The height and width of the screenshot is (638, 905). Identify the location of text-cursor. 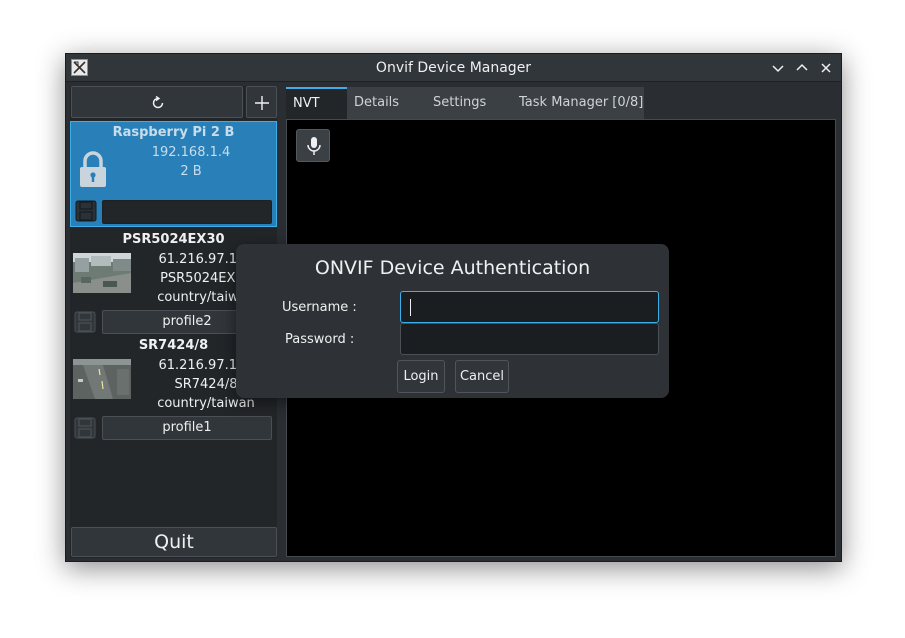
(410, 307).